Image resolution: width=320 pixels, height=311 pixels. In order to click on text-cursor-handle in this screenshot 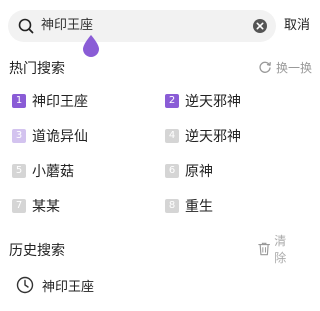, I will do `click(91, 46)`.